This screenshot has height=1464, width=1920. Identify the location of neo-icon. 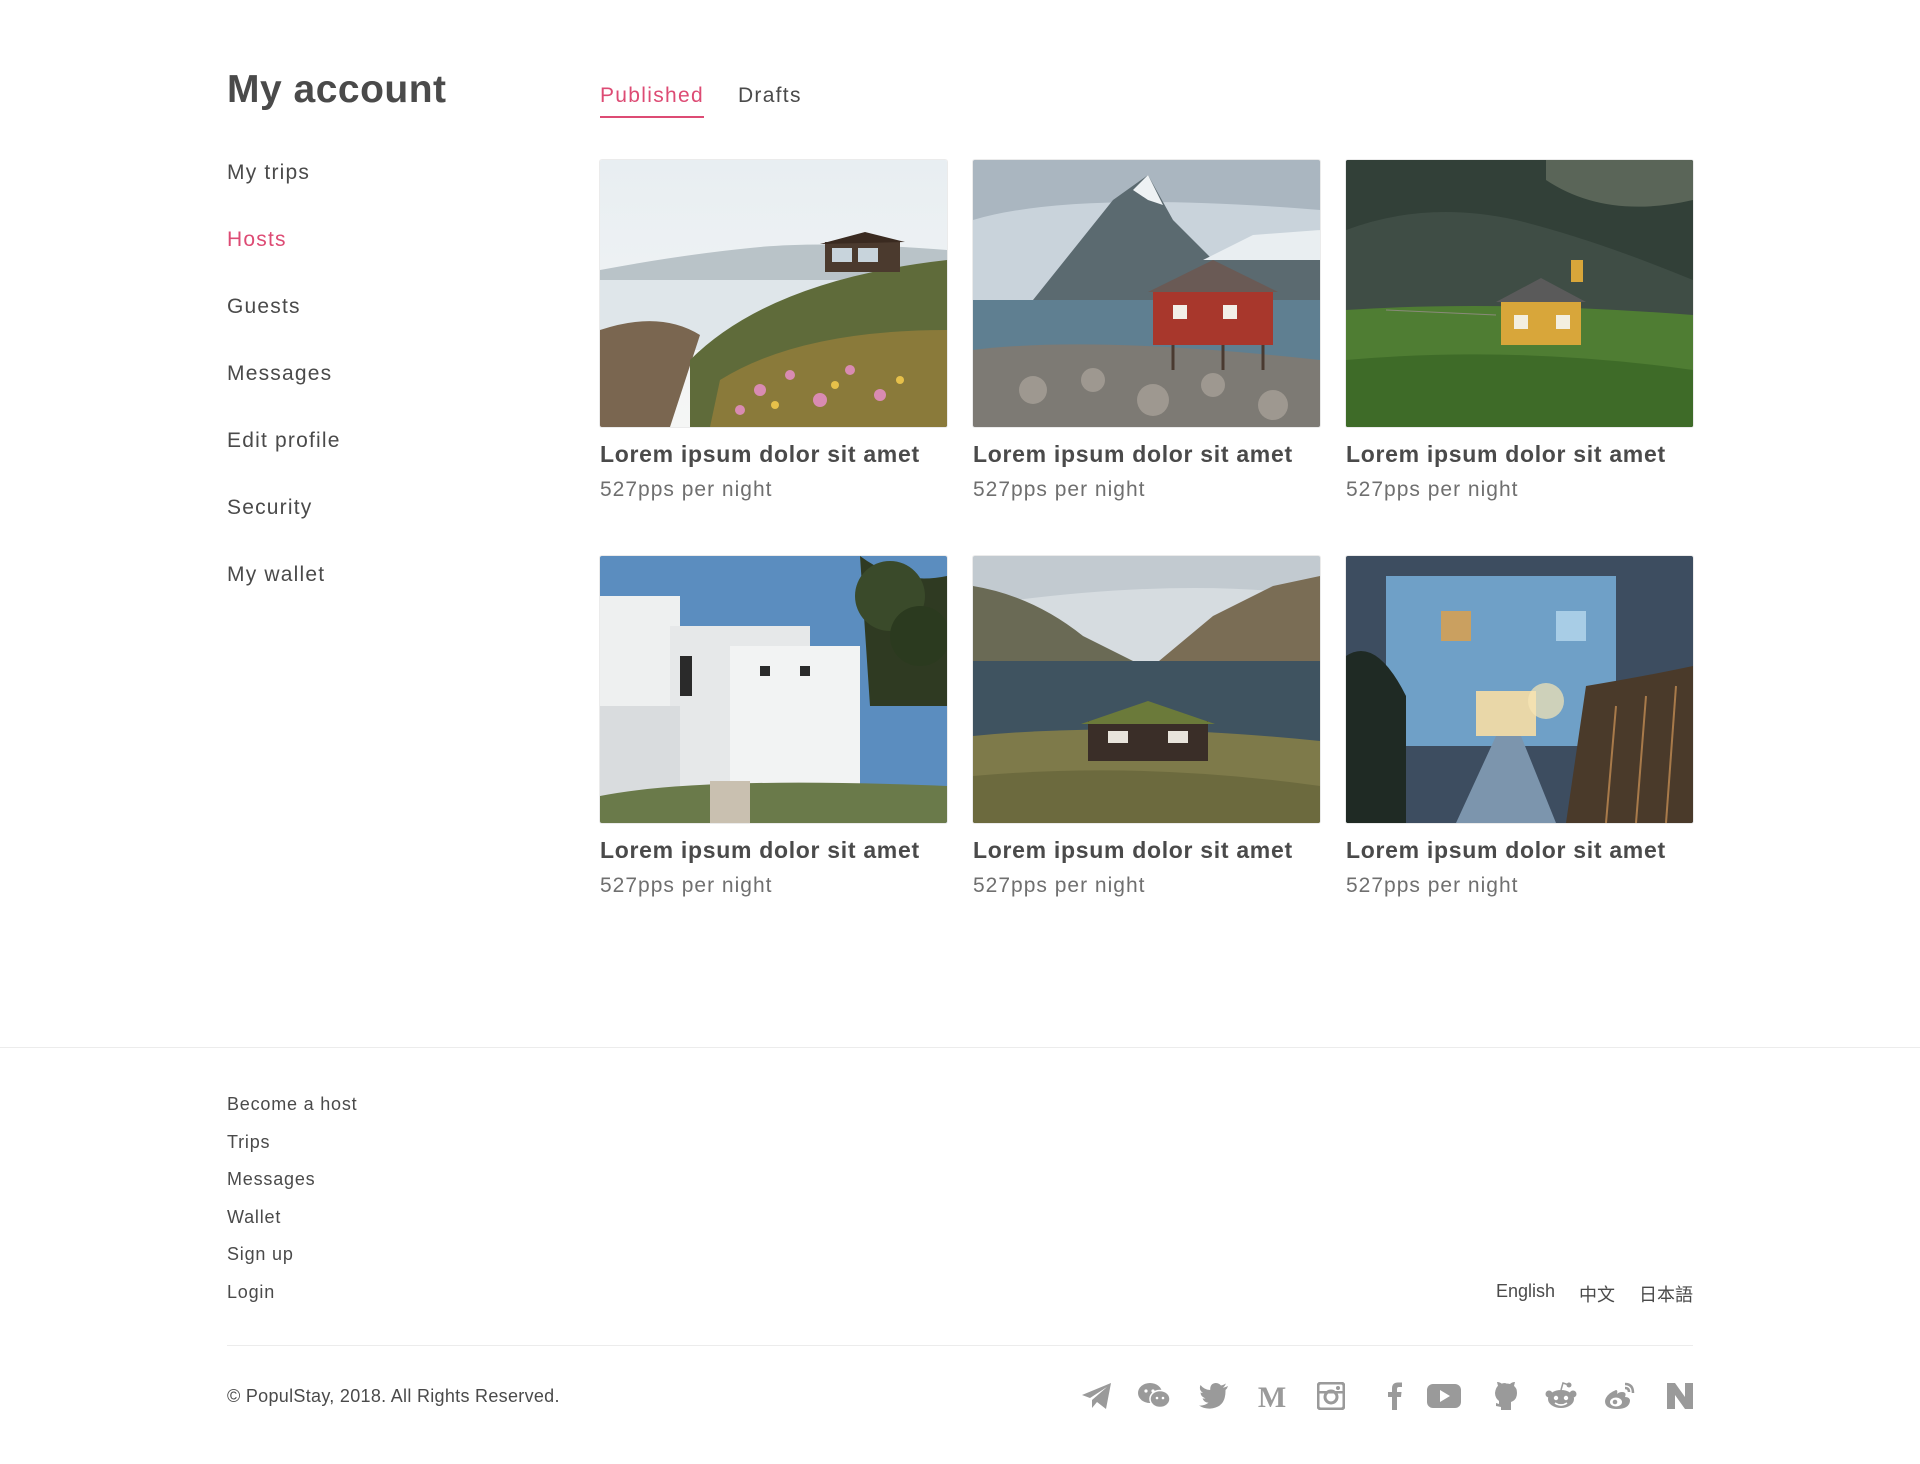
(1664, 1396).